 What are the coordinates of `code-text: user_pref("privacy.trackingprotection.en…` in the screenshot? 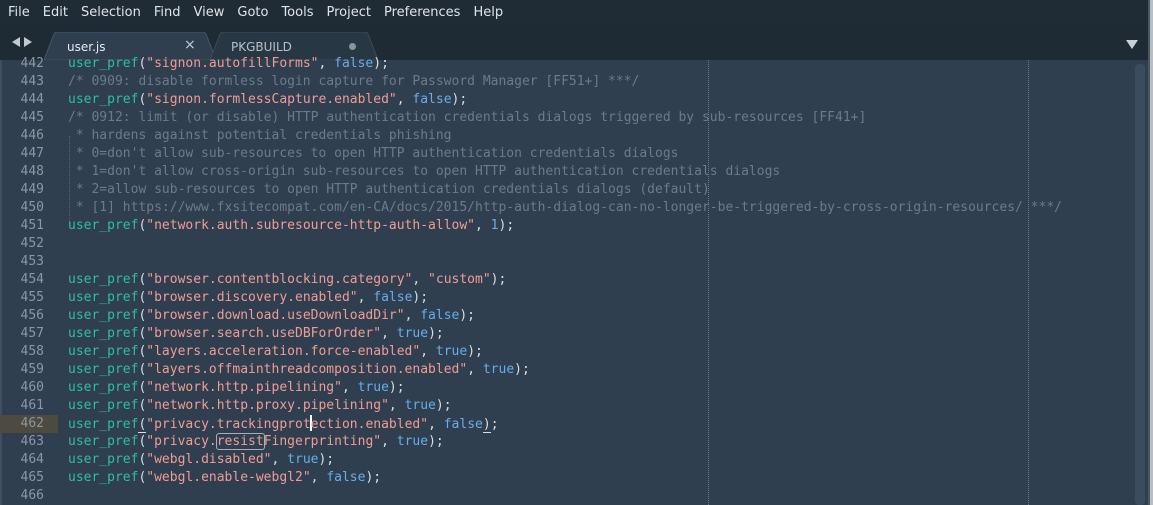 It's located at (283, 424).